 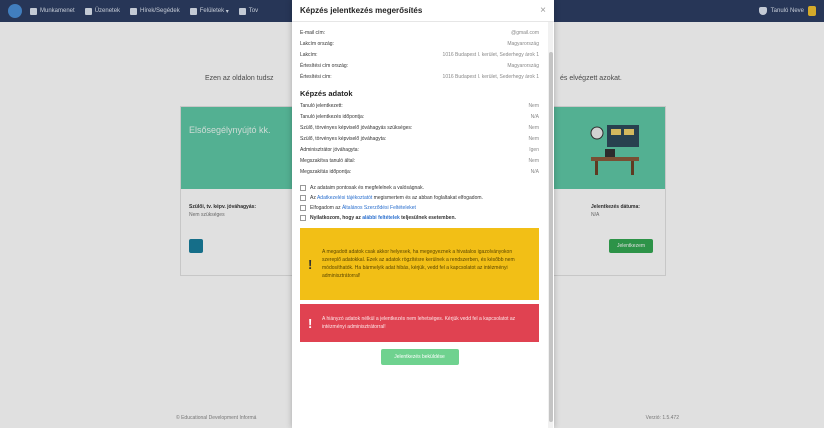 I want to click on data-value: @gmail.com, so click(x=525, y=33).